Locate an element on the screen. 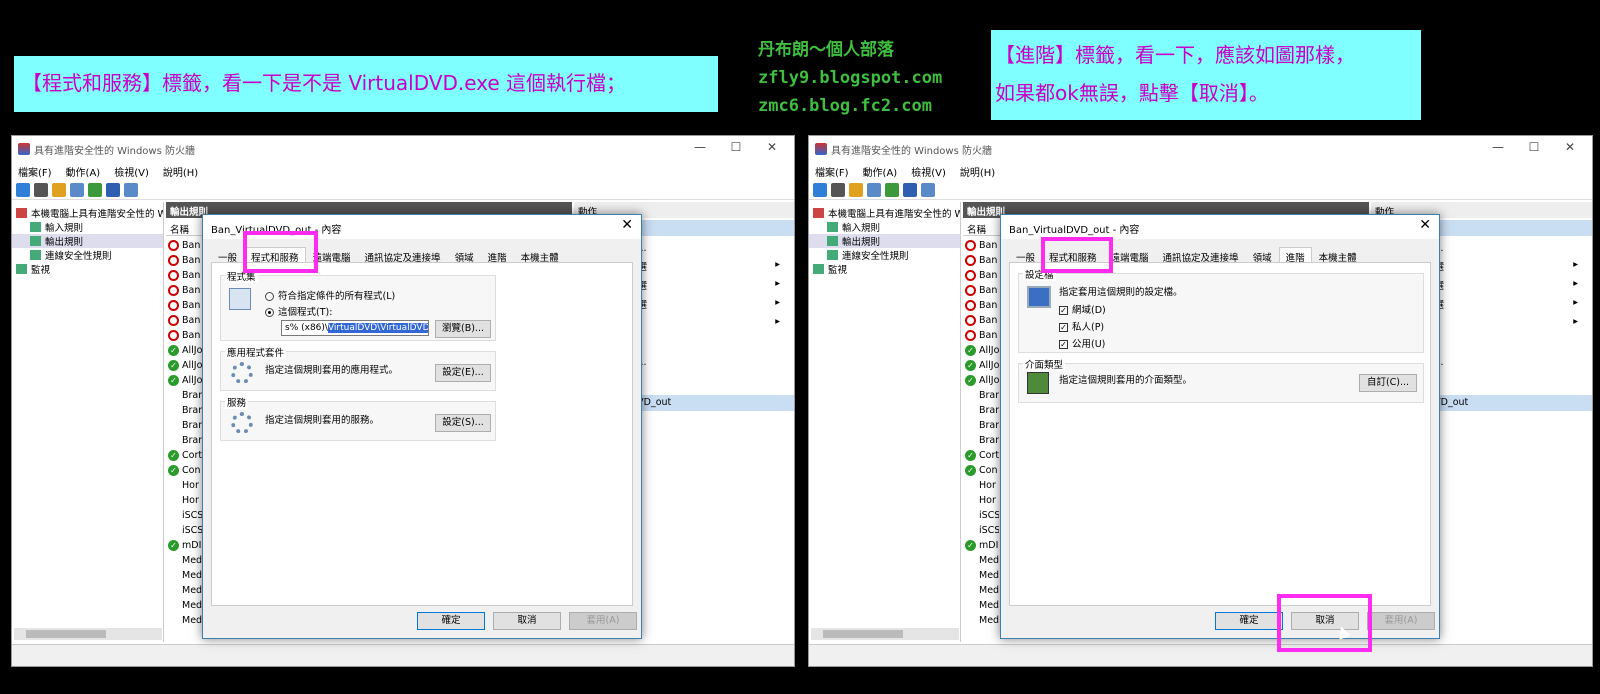 Image resolution: width=1600 pixels, height=694 pixels. radio-this-program: 這個程式(T): is located at coordinates (298, 311).